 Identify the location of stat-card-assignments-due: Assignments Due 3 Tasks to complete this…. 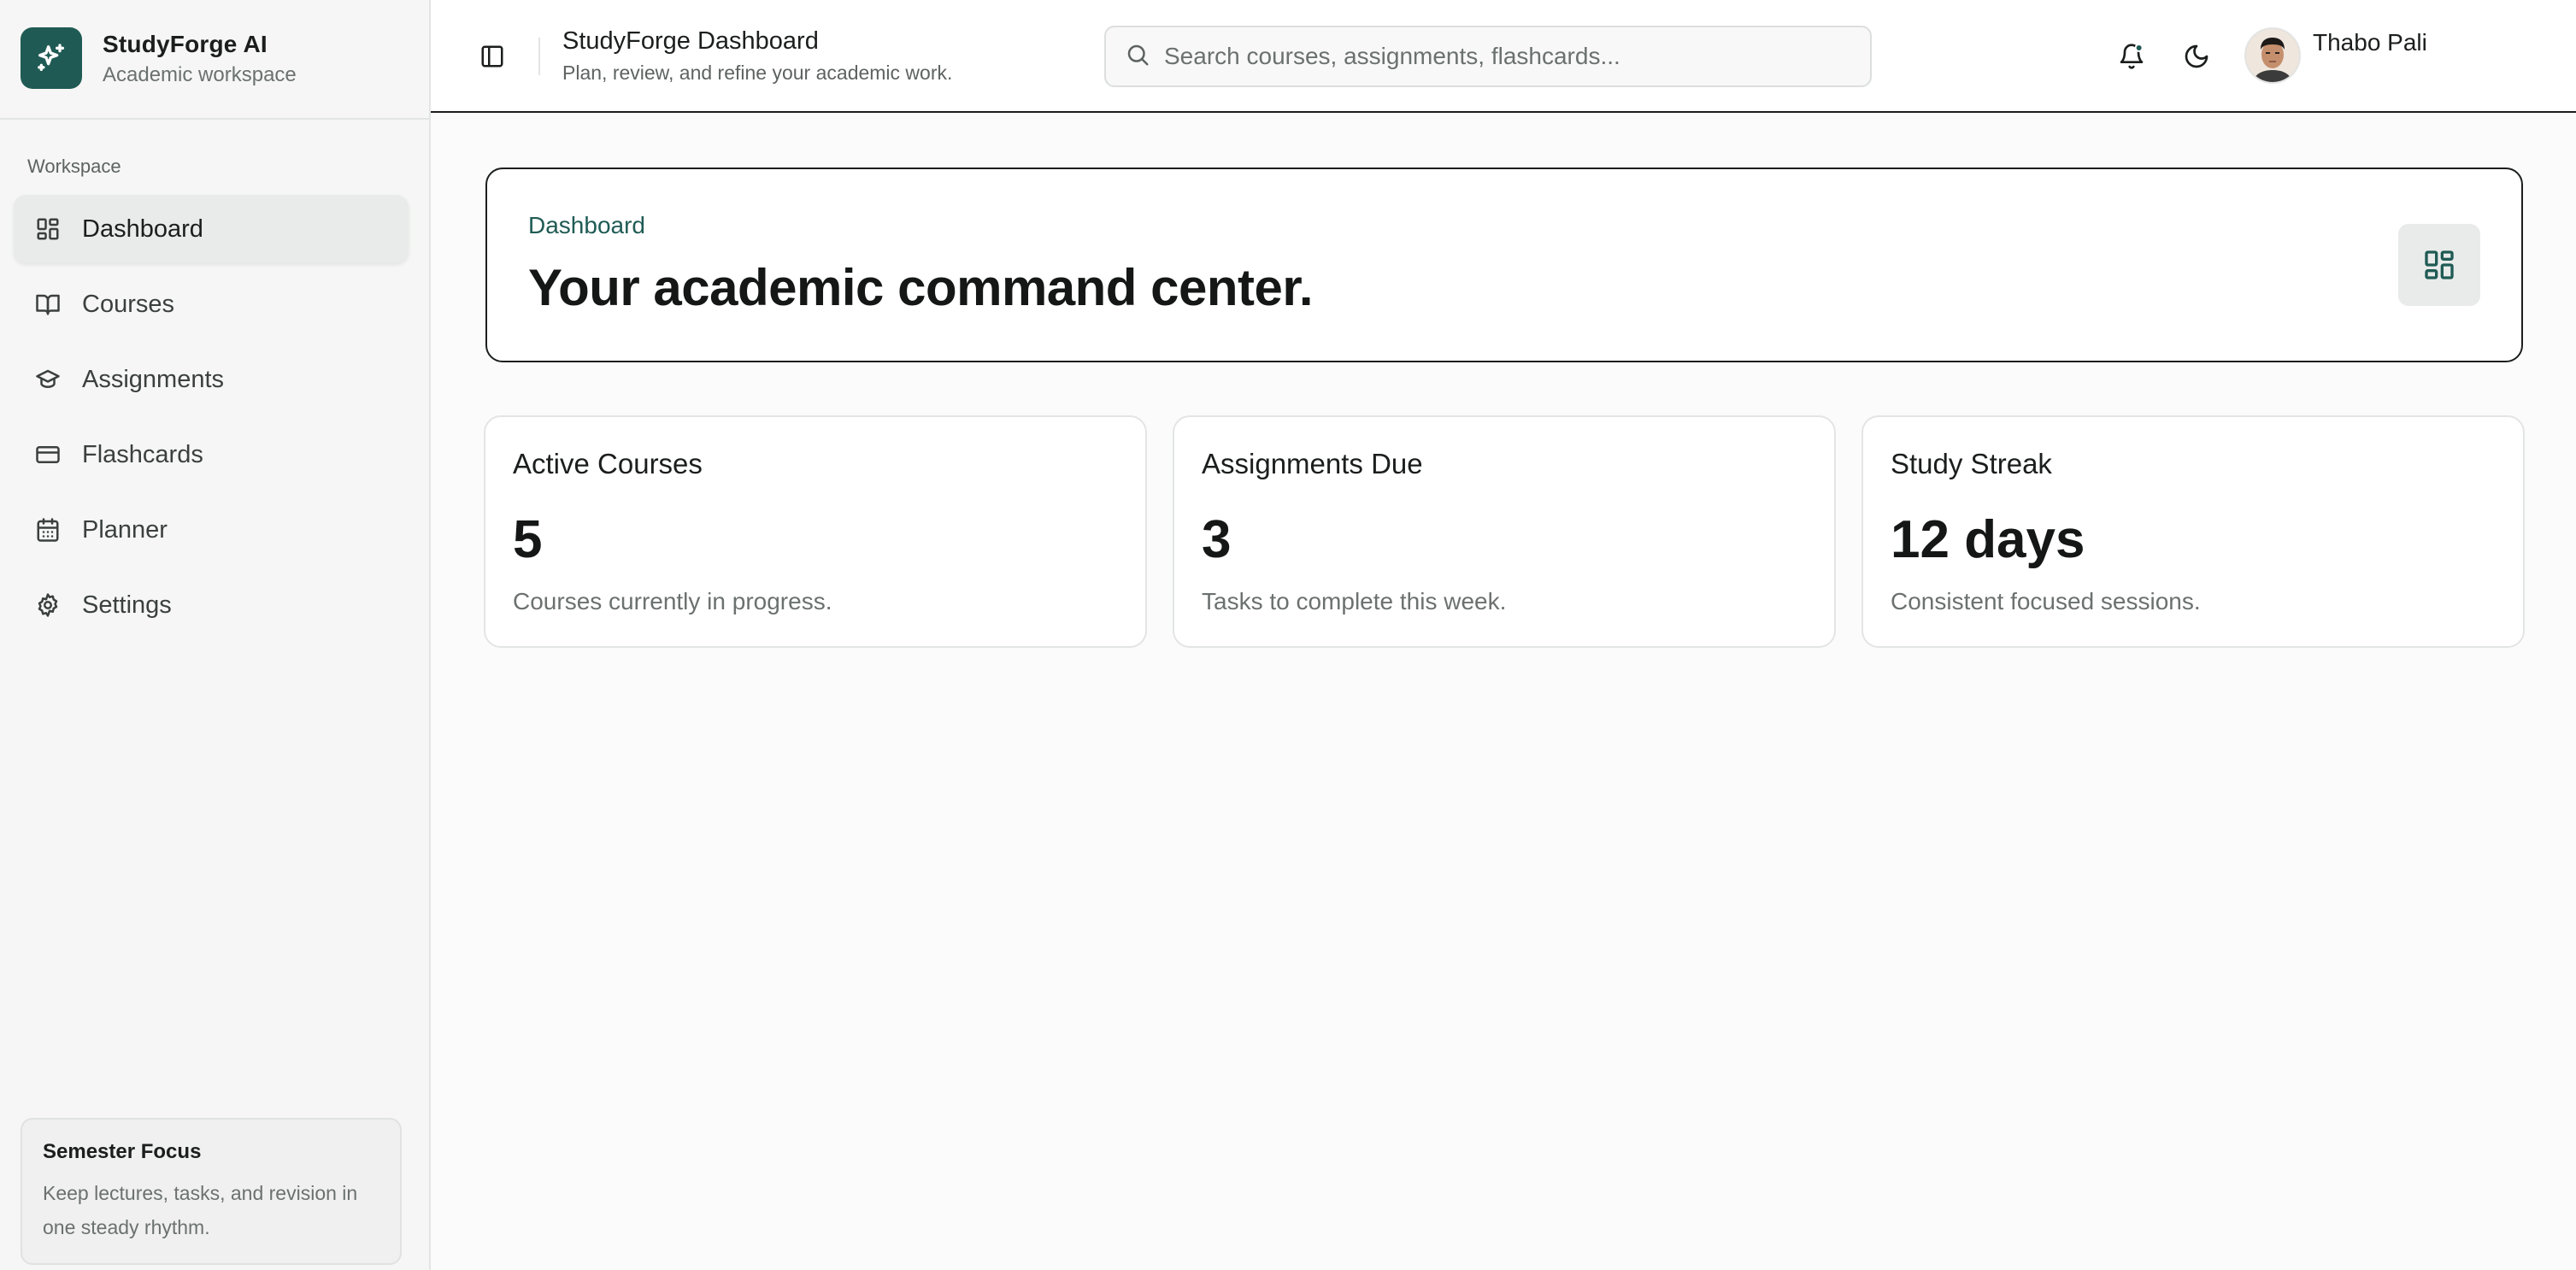
(1504, 531).